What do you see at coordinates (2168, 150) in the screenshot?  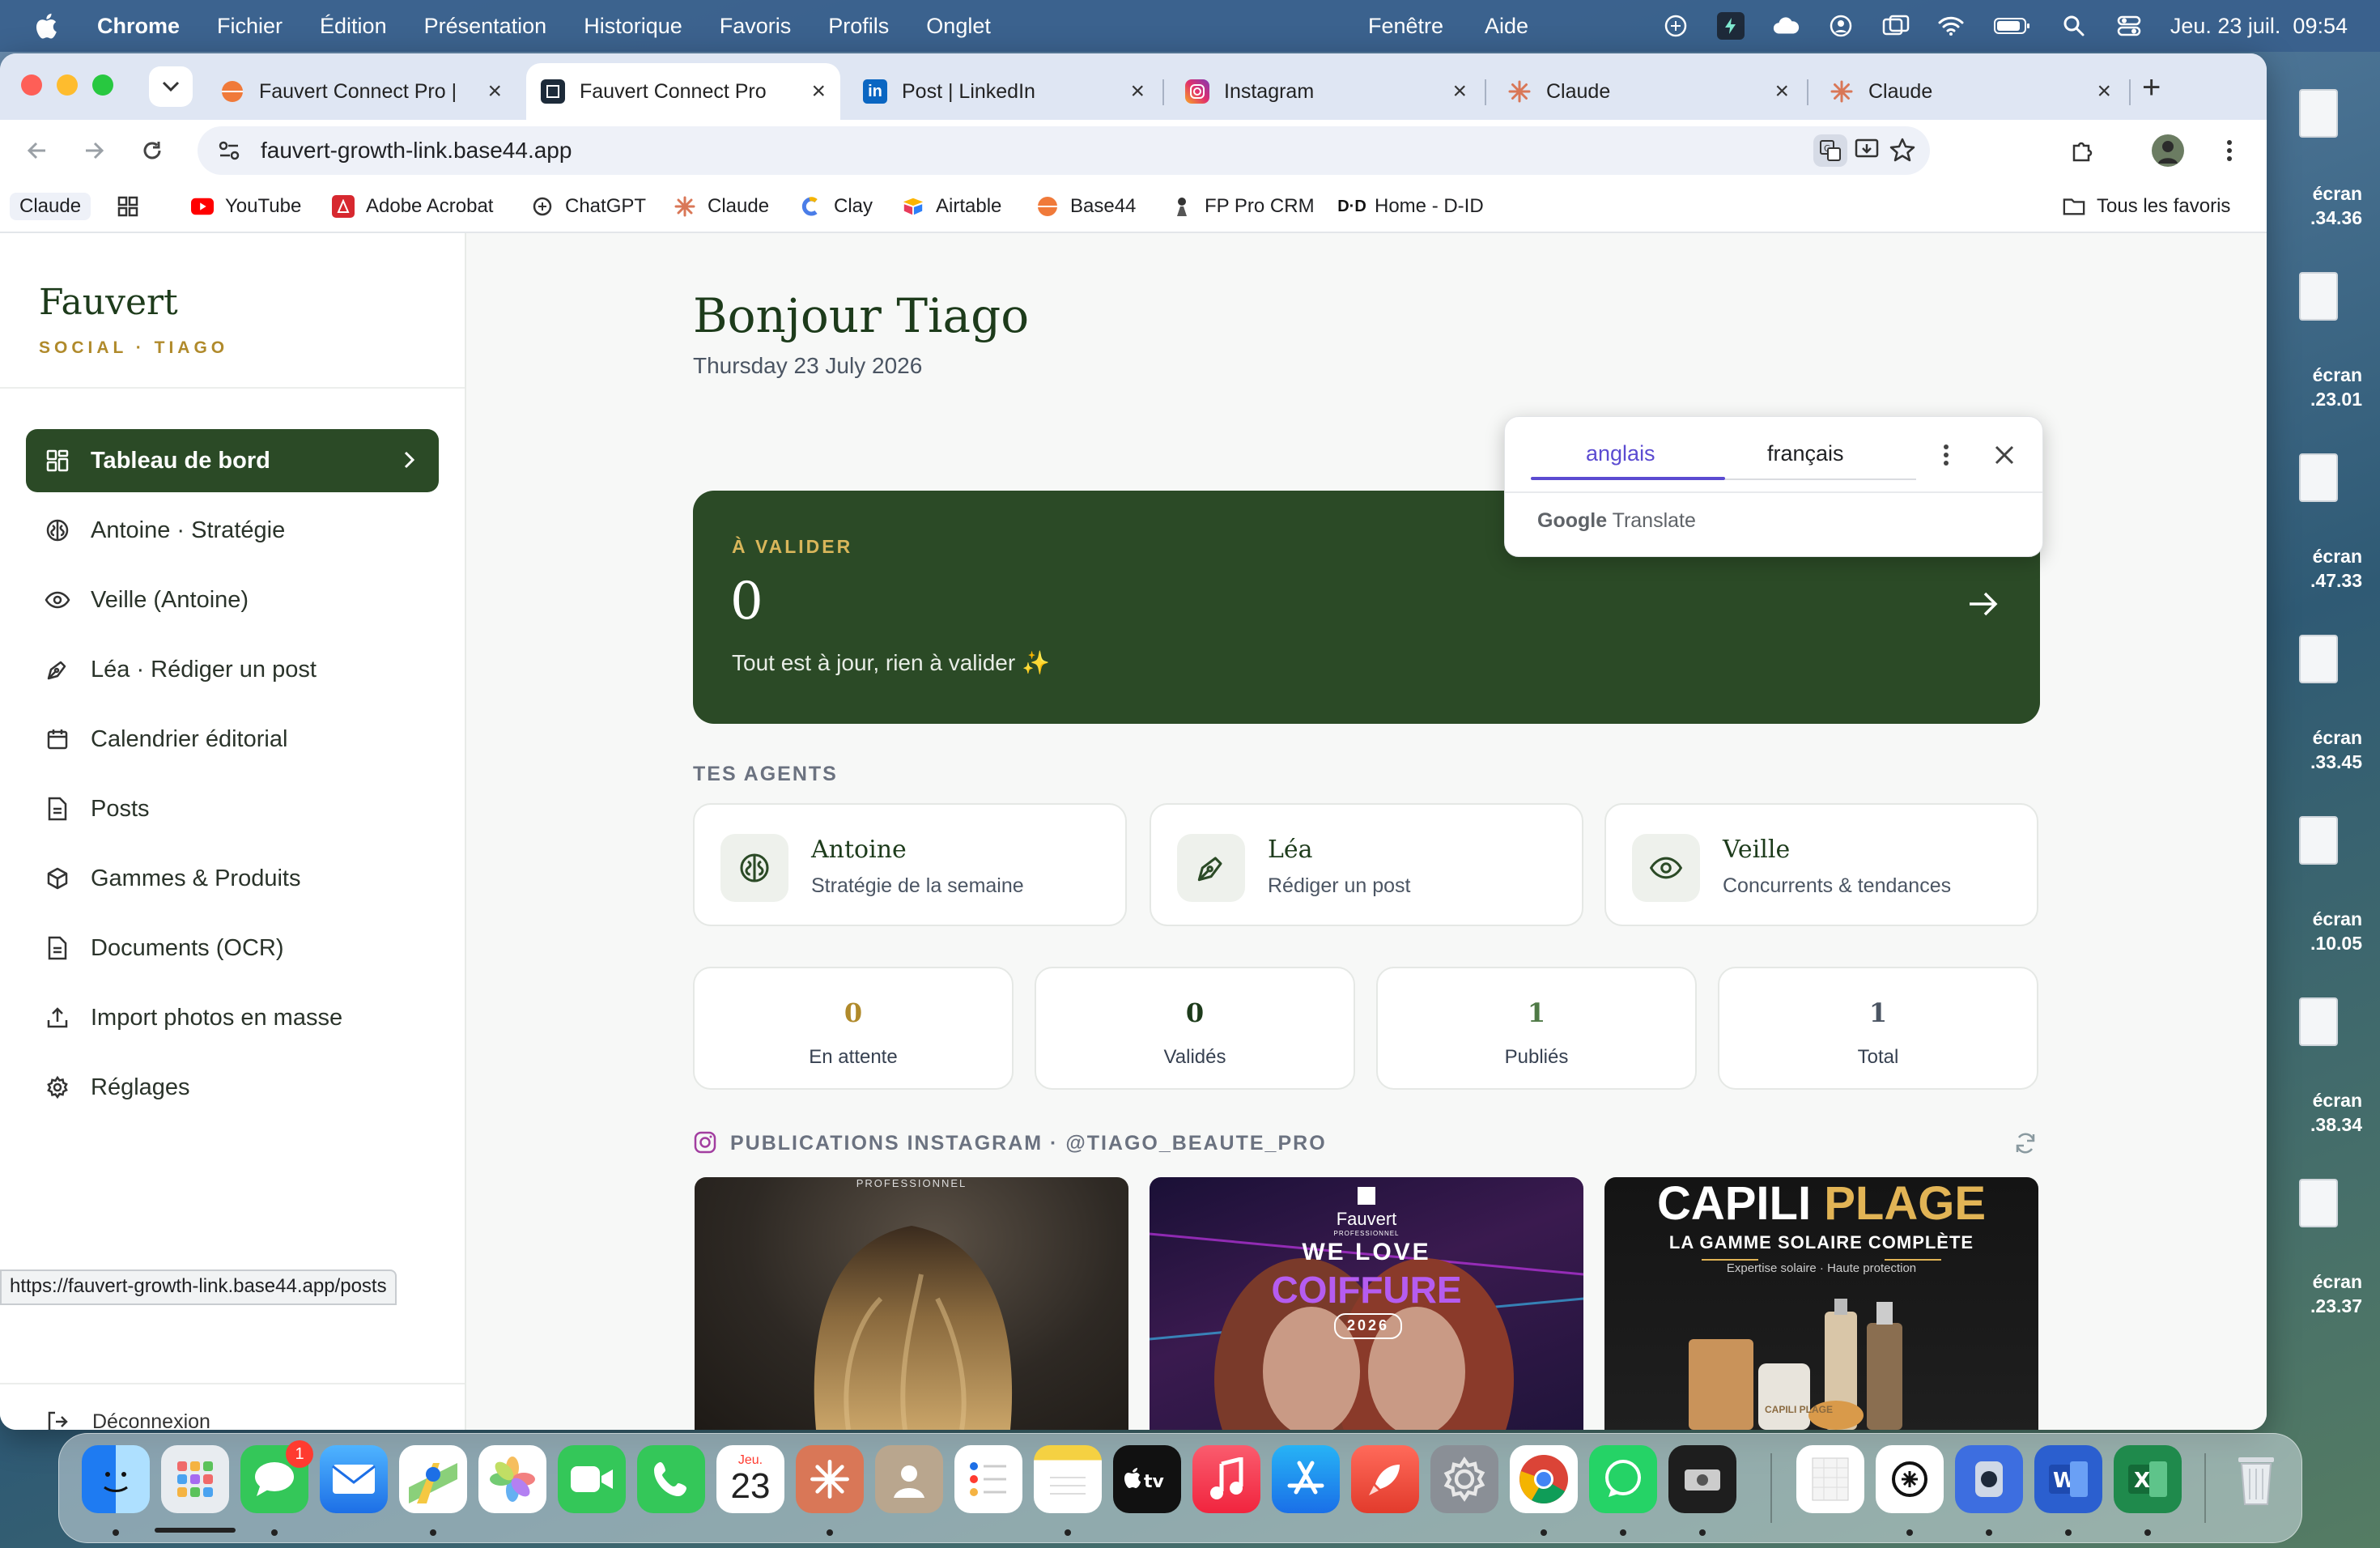 I see `profile-avatar` at bounding box center [2168, 150].